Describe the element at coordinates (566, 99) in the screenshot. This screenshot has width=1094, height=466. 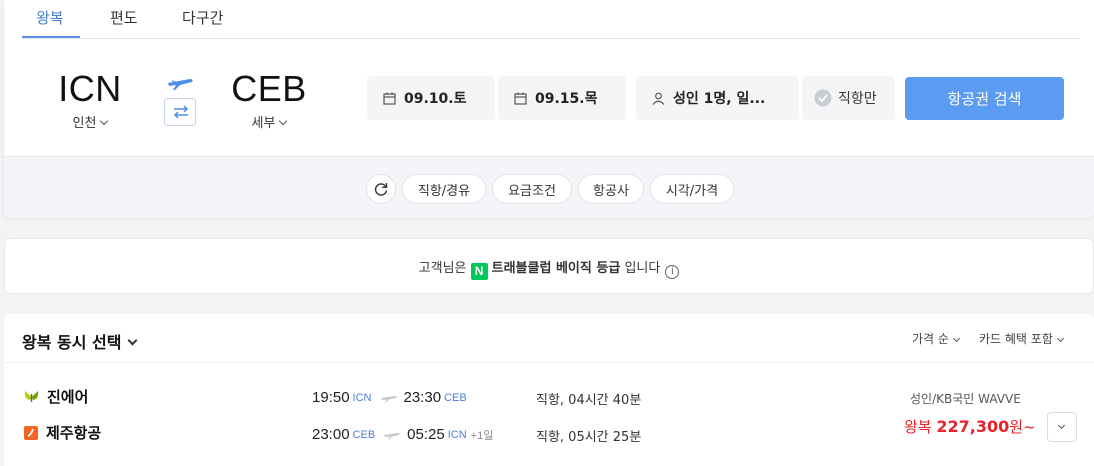
I see `return-date-value: 09.15.목` at that location.